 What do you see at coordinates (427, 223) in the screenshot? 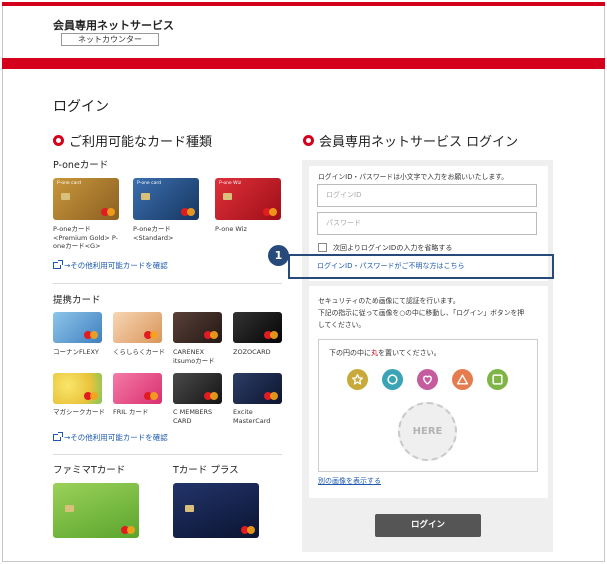
I see `password-field: パスワード` at bounding box center [427, 223].